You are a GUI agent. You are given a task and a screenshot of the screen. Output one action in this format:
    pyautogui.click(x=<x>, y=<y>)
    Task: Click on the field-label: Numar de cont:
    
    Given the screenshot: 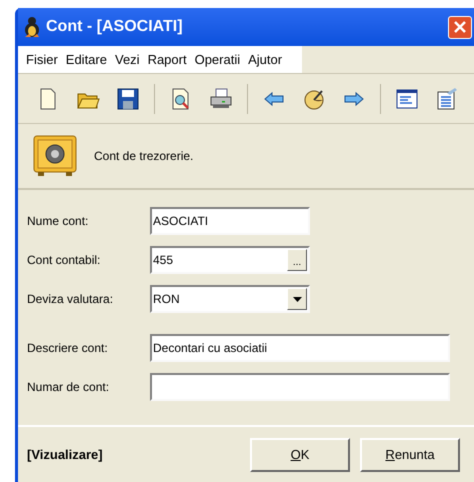 What is the action you would take?
    pyautogui.click(x=68, y=387)
    